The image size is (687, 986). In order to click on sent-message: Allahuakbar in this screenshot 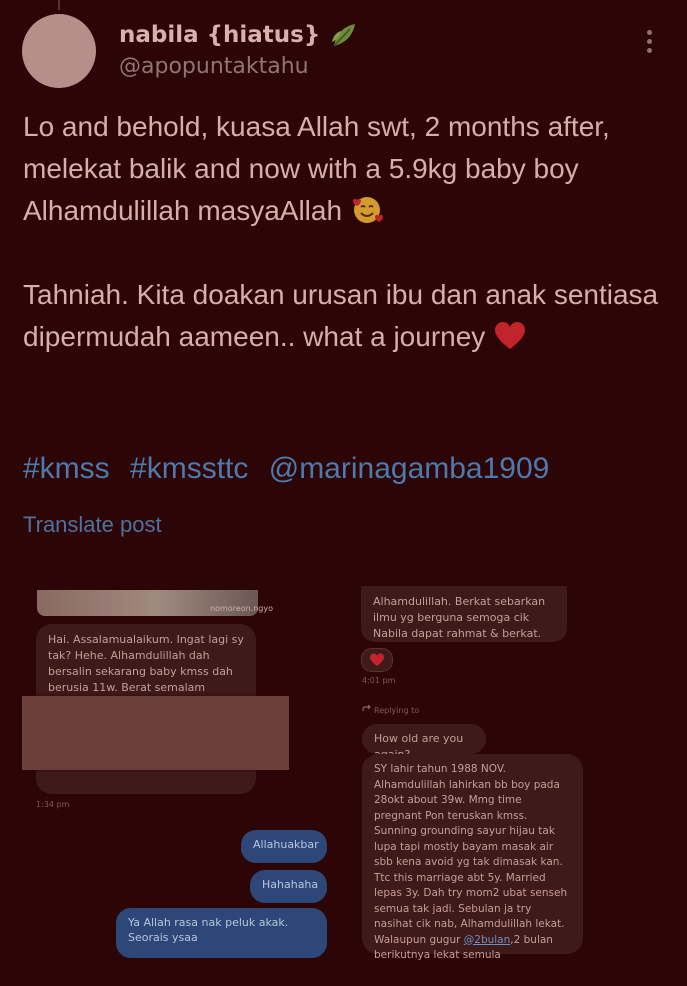, I will do `click(284, 846)`.